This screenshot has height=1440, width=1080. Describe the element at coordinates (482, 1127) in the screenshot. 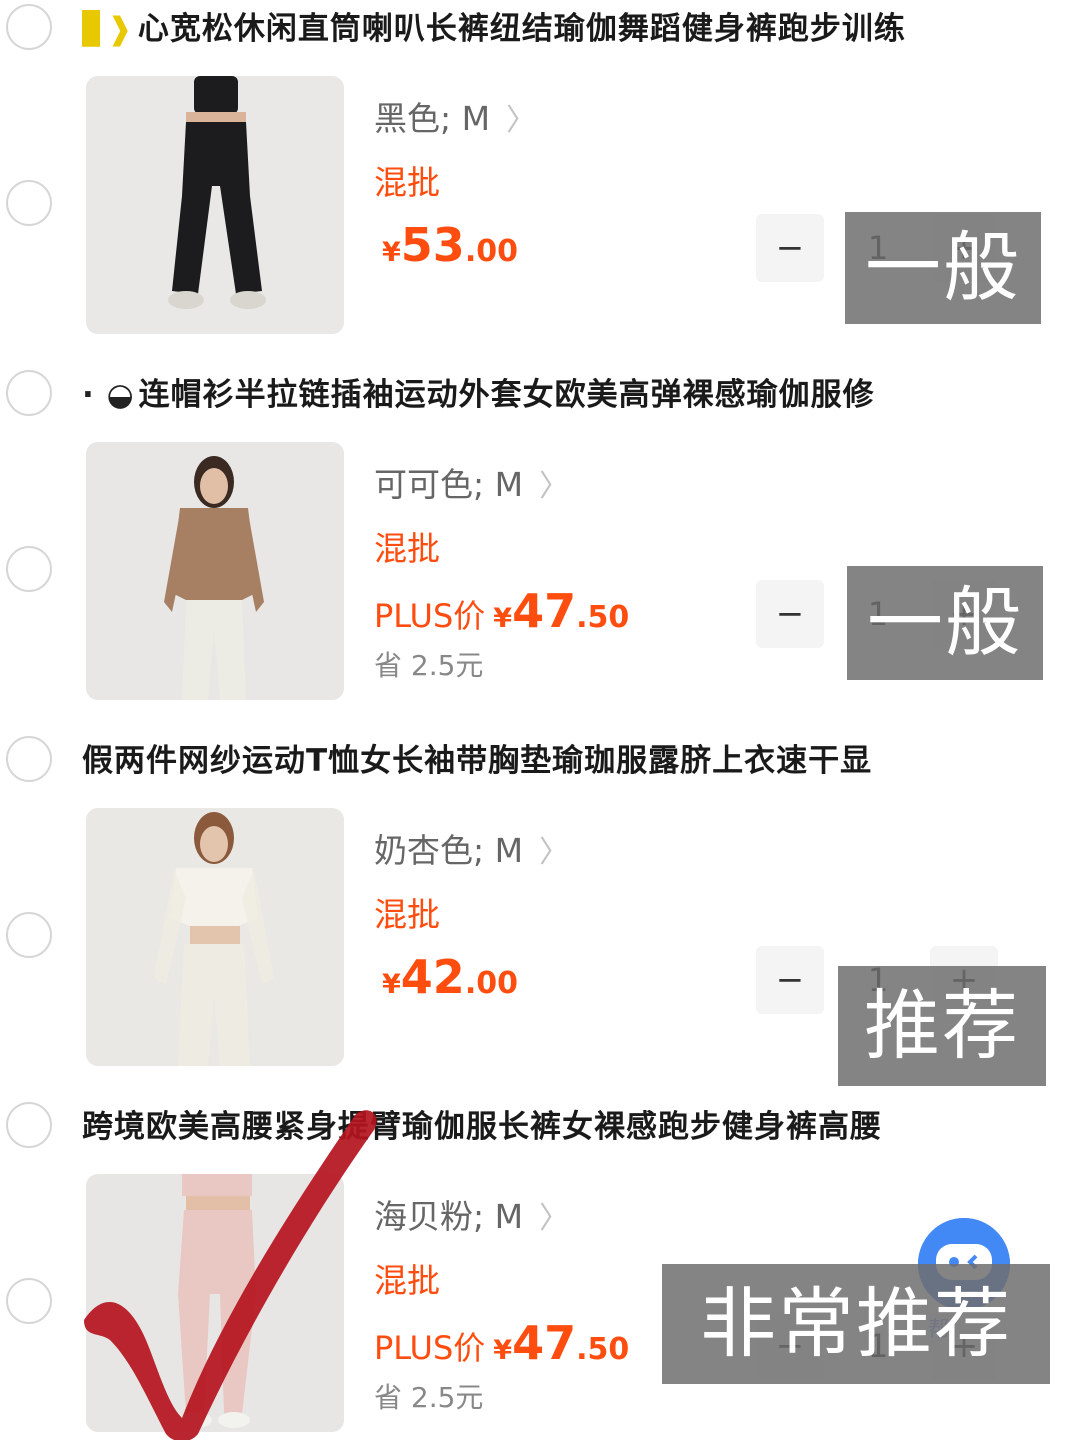

I see `product-title-text: 跨境欧美高腰紧身提臂瑜伽服长裤女裸感跑步健身裤高腰` at that location.